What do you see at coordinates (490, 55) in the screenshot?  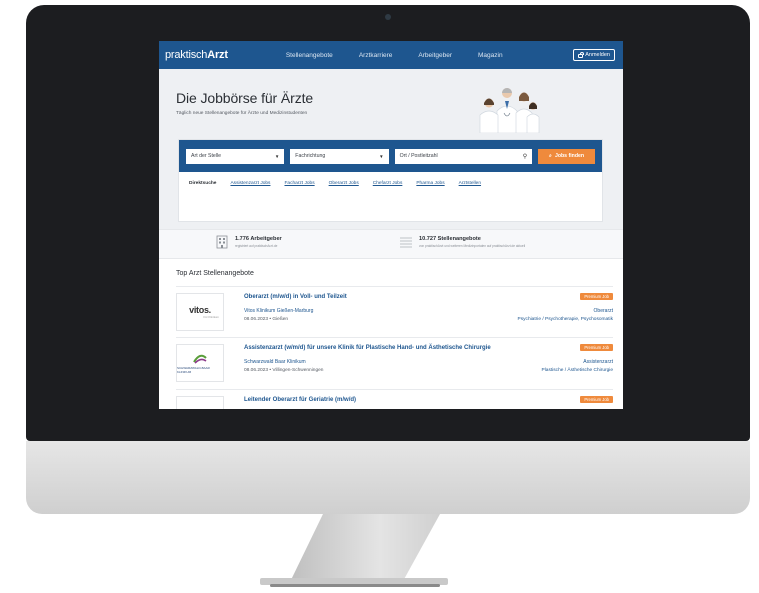 I see `nav-link-magazin: Magazin` at bounding box center [490, 55].